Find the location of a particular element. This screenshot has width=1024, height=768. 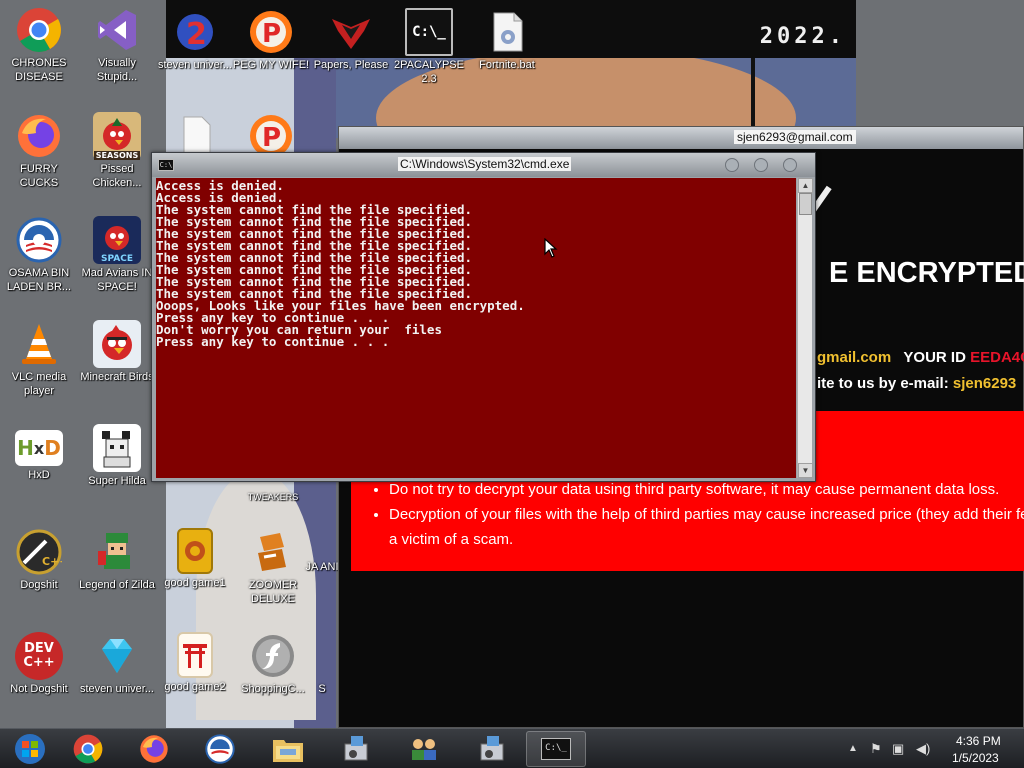

desktop-icon-fortnite-bat: Fortnite.bat is located at coordinates (507, 40).